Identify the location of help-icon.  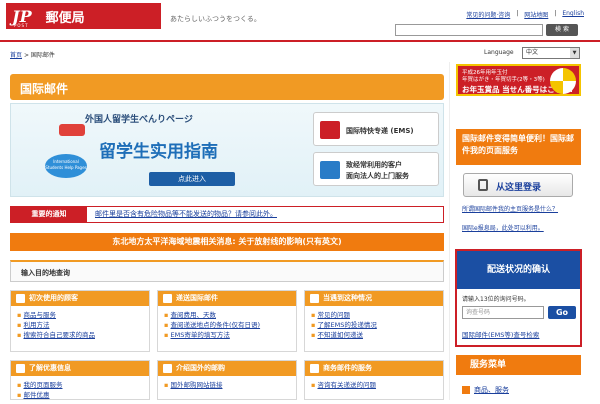
(314, 298).